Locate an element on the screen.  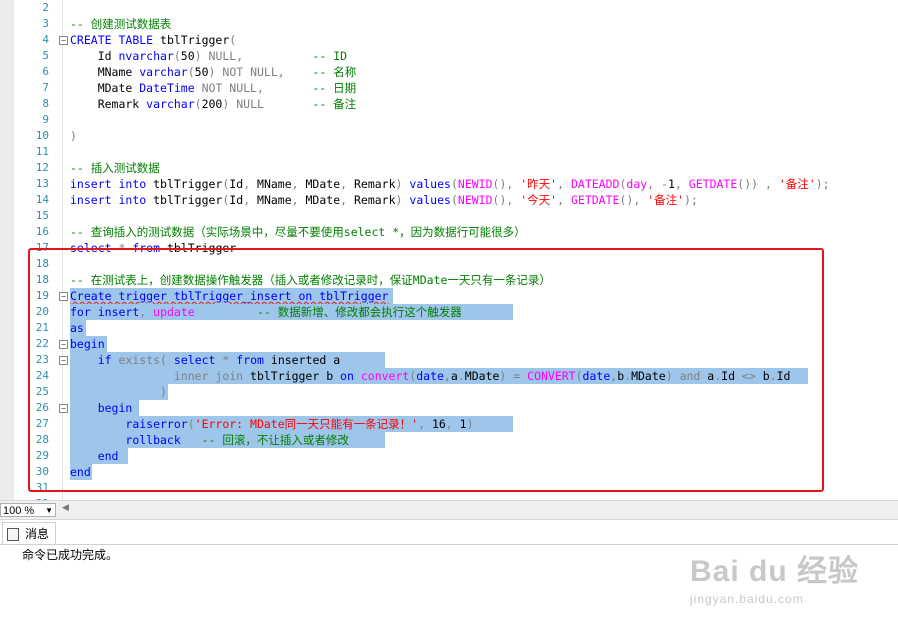
code-token: () is located at coordinates (499, 200).